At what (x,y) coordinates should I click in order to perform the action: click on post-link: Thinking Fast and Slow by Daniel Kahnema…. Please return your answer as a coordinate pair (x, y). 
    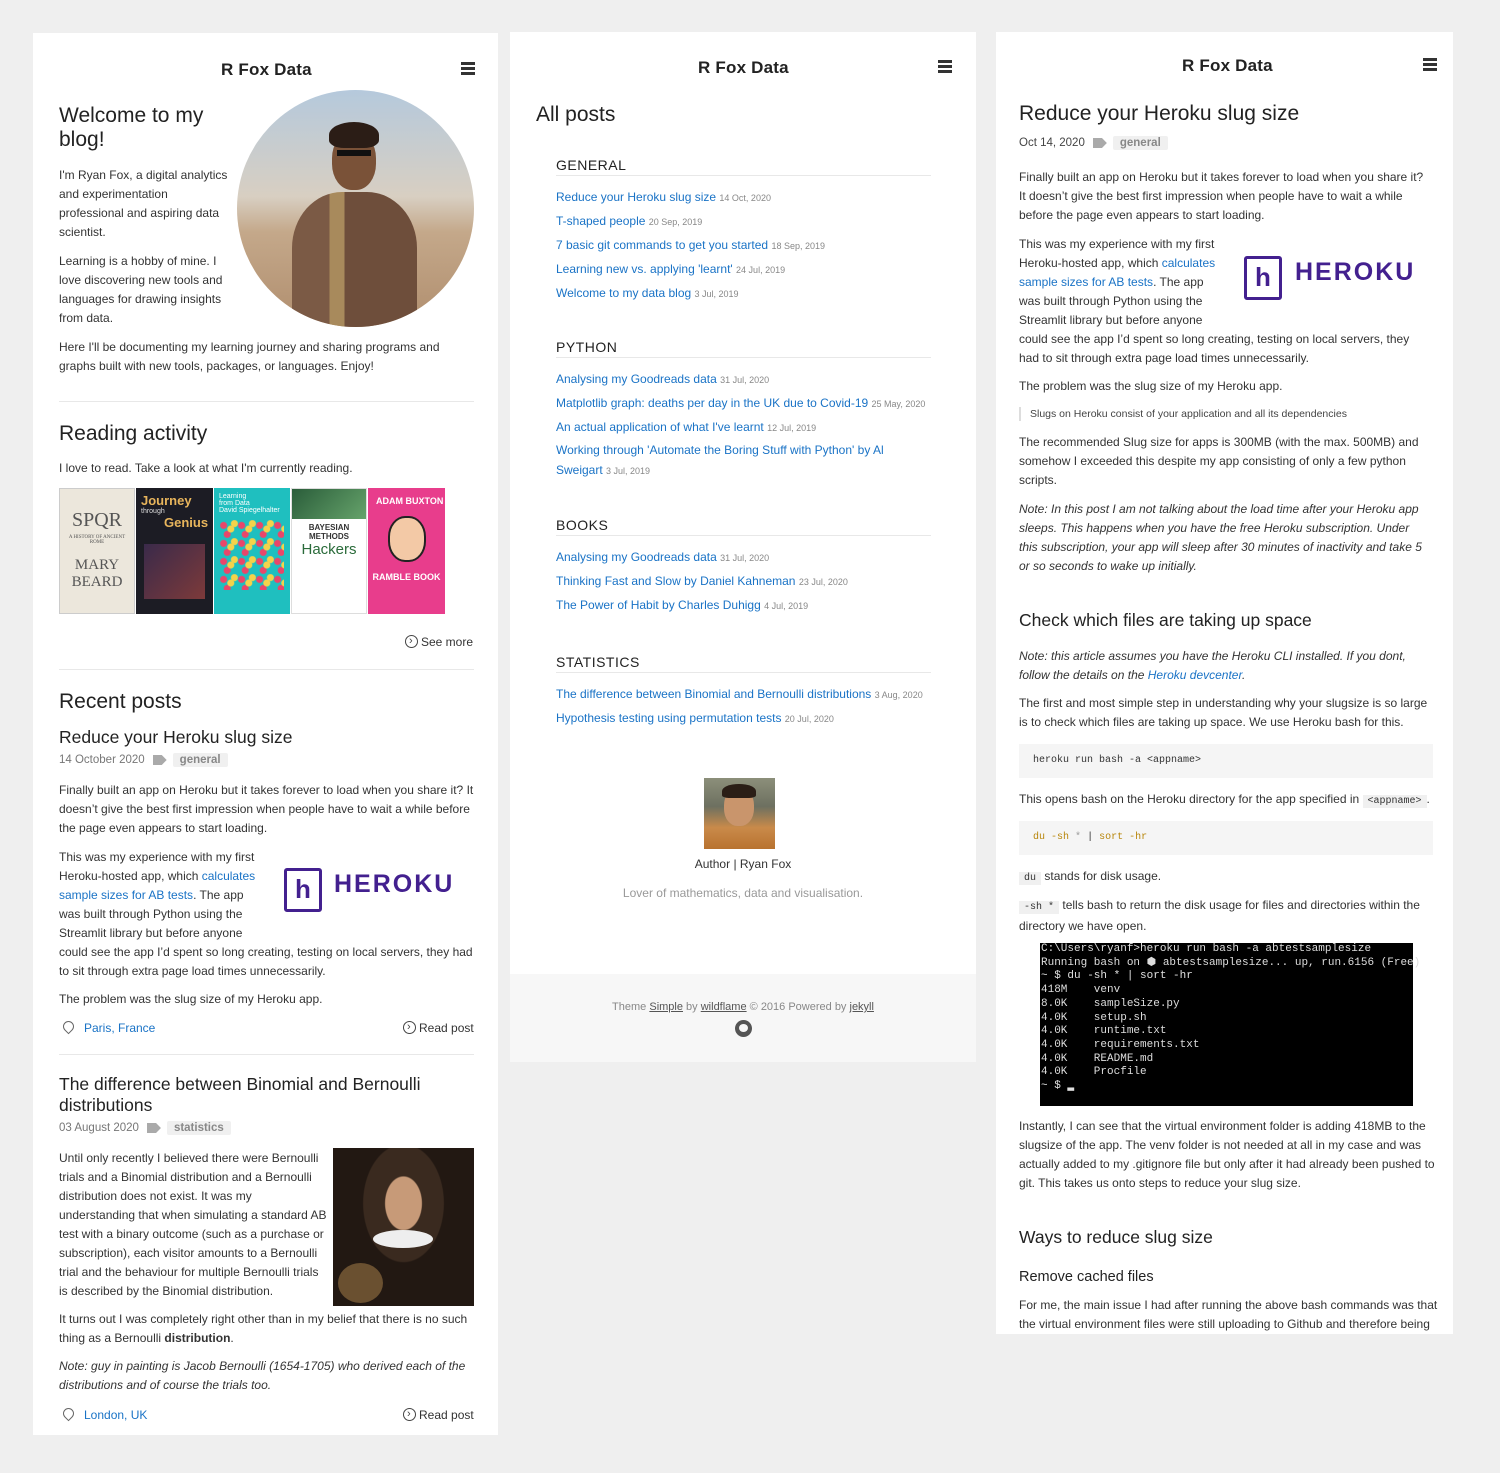
    Looking at the image, I should click on (675, 581).